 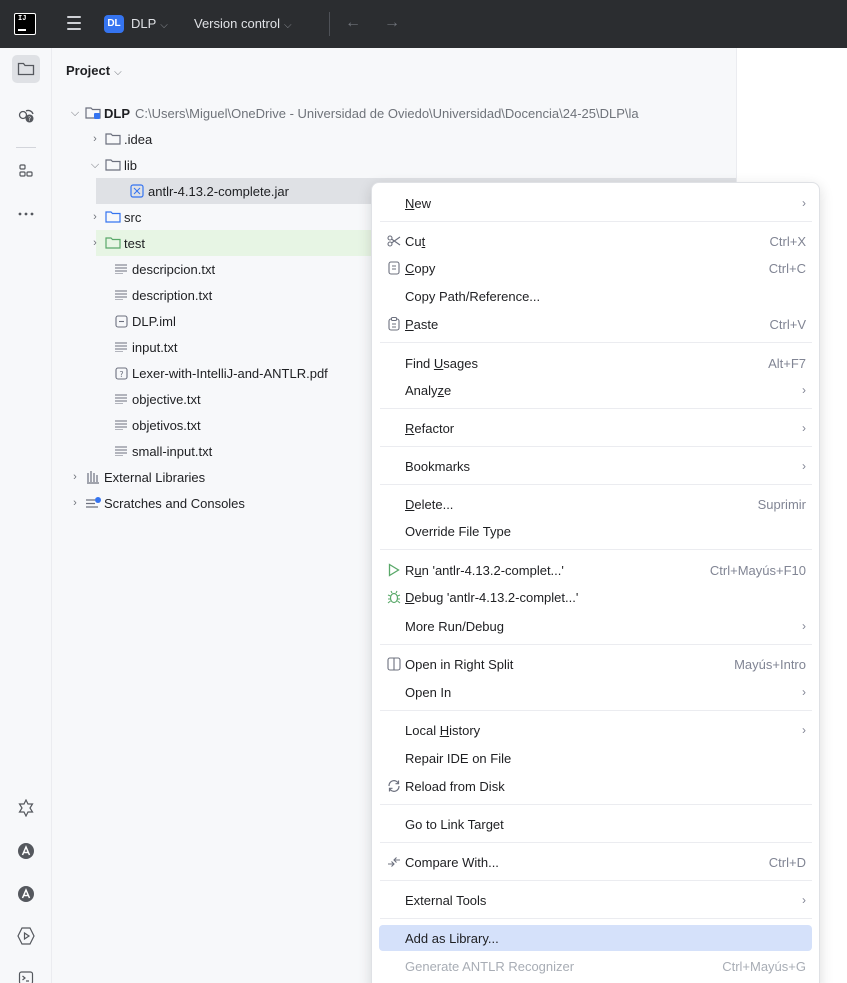 What do you see at coordinates (757, 570) in the screenshot?
I see `shortcut: Ctrl+Mayús+F10` at bounding box center [757, 570].